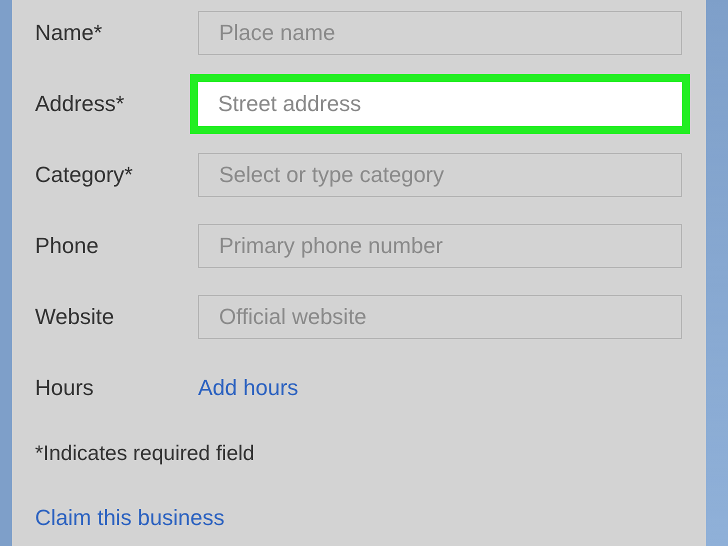  I want to click on field-label: Hours, so click(65, 388).